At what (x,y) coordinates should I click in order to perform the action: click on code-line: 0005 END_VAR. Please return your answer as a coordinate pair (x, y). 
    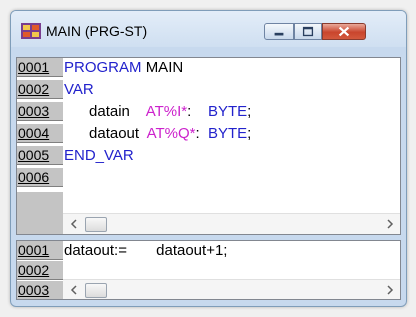
    Looking at the image, I should click on (208, 156).